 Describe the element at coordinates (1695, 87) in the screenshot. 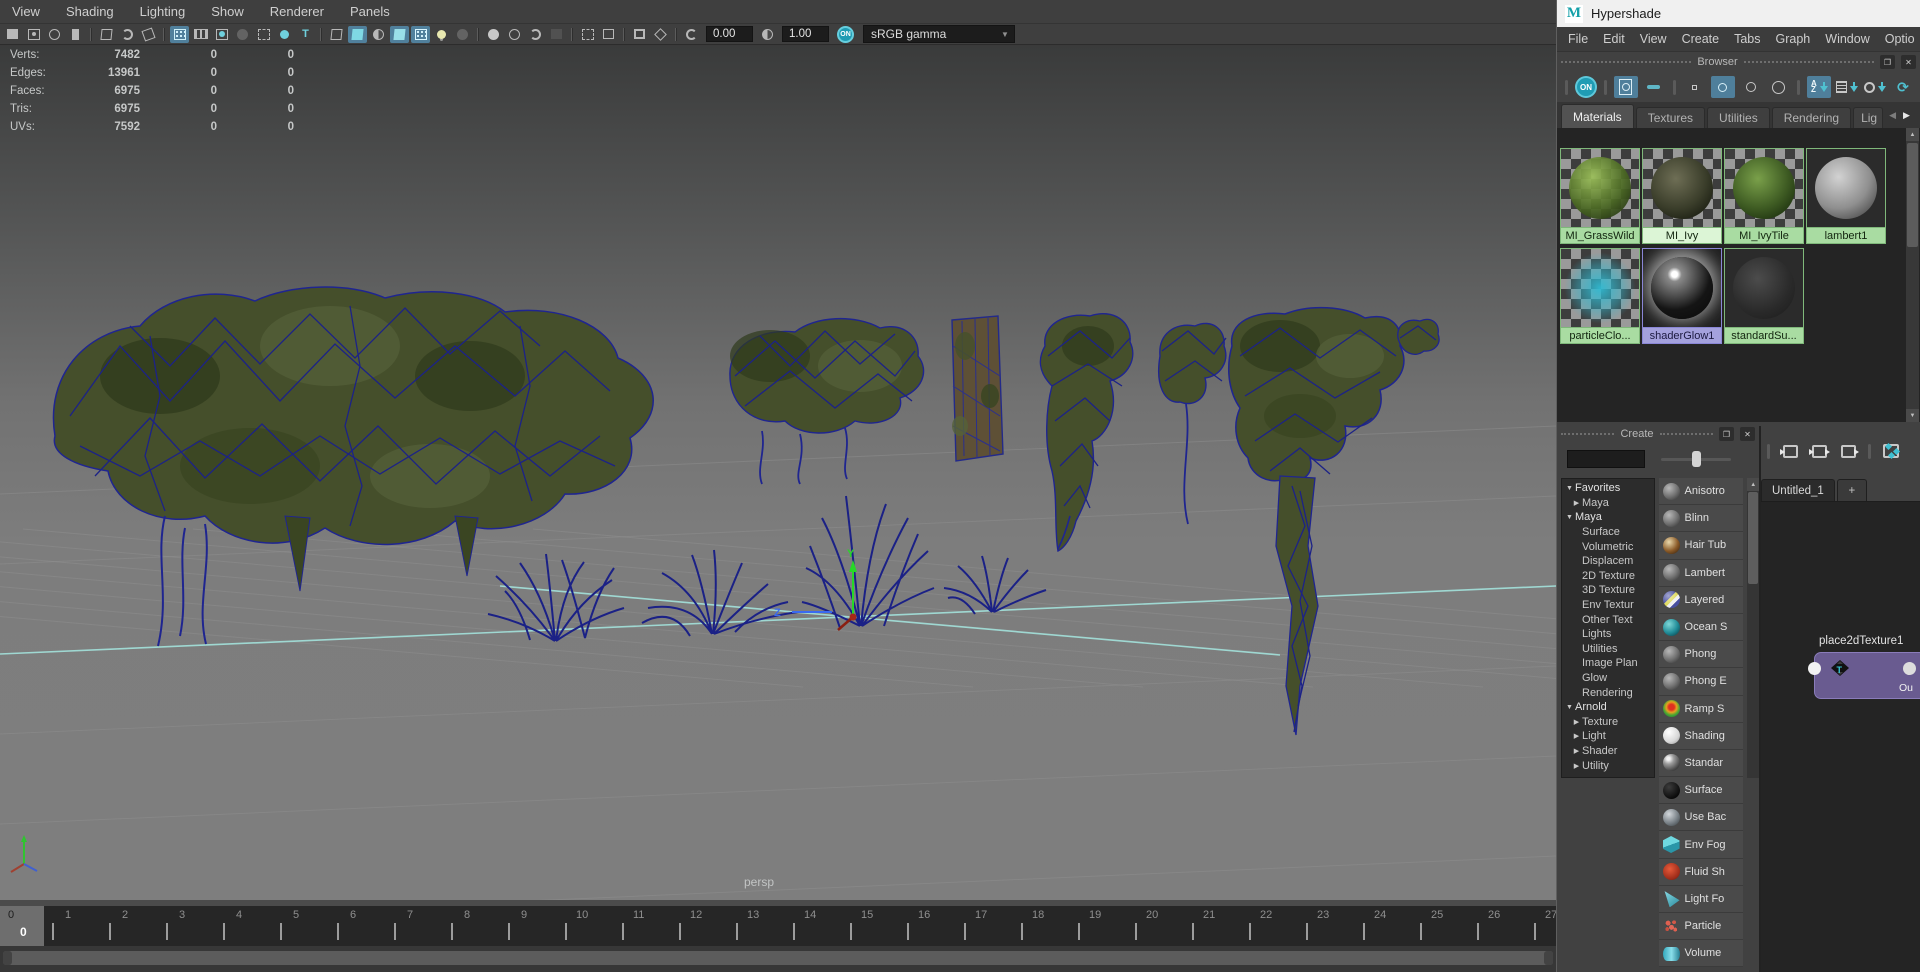

I see `swatch-size-small-button` at that location.